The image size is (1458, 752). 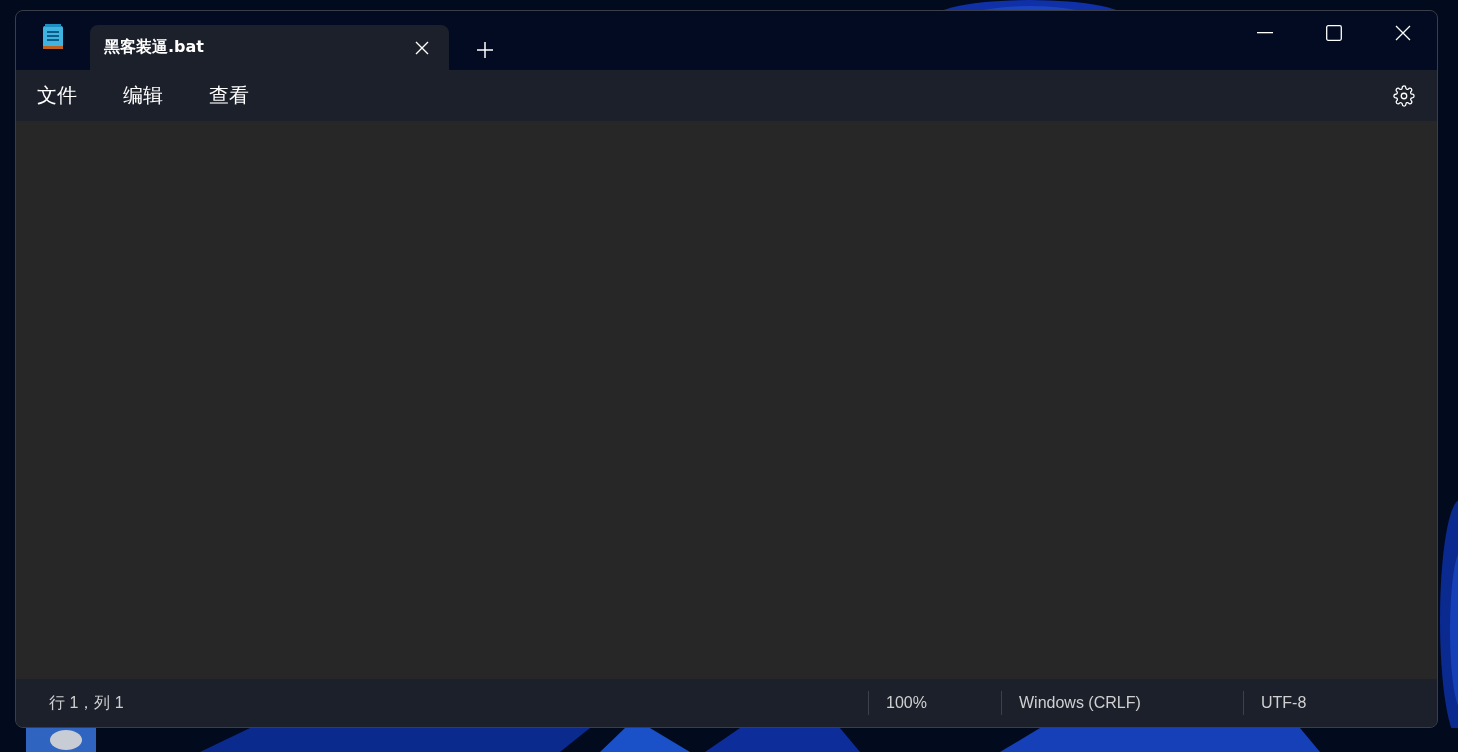 I want to click on cursor-position: 行 1，列 1, so click(x=86, y=702).